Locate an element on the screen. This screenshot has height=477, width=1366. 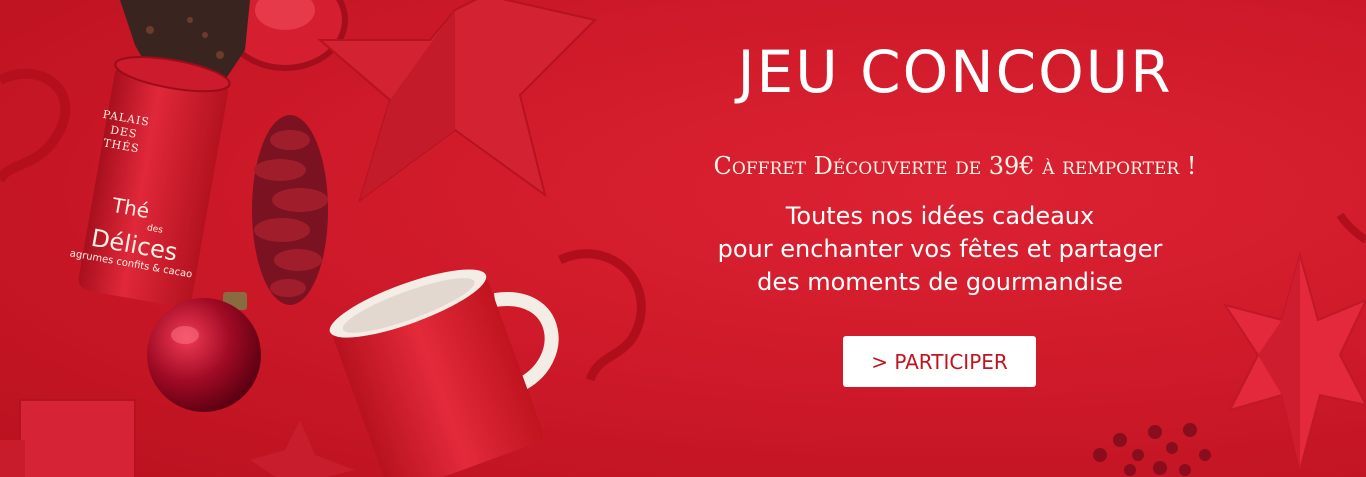
description-line: pour enchanter vos fêtes et partager is located at coordinates (940, 249).